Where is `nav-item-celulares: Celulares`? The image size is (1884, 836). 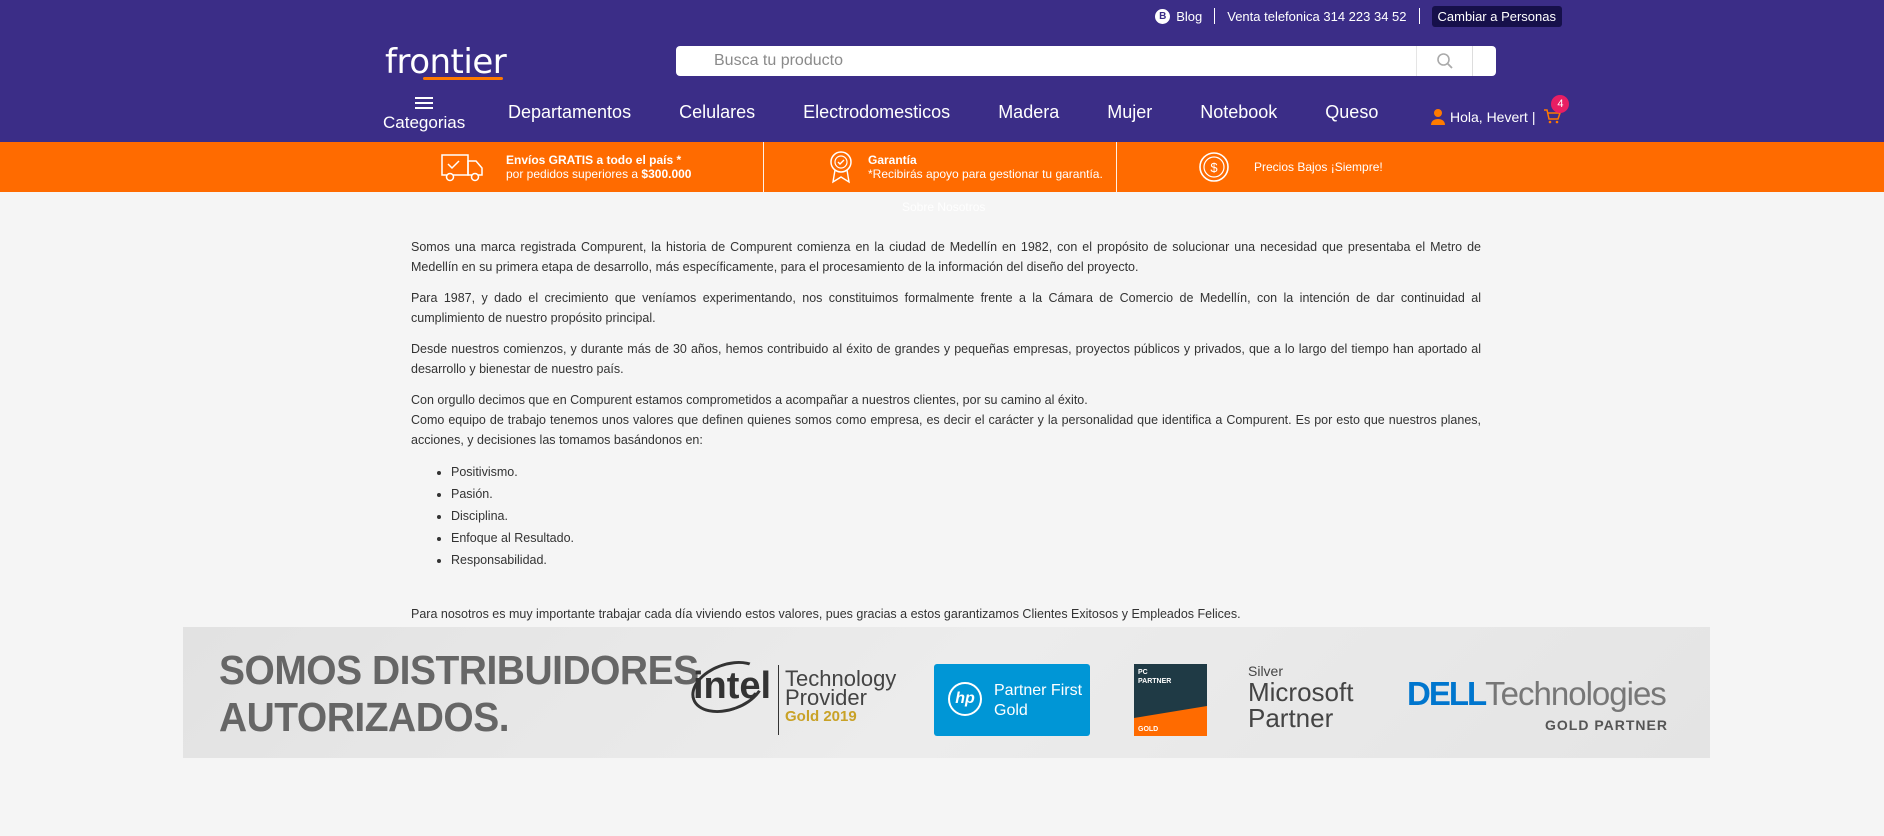
nav-item-celulares: Celulares is located at coordinates (717, 112).